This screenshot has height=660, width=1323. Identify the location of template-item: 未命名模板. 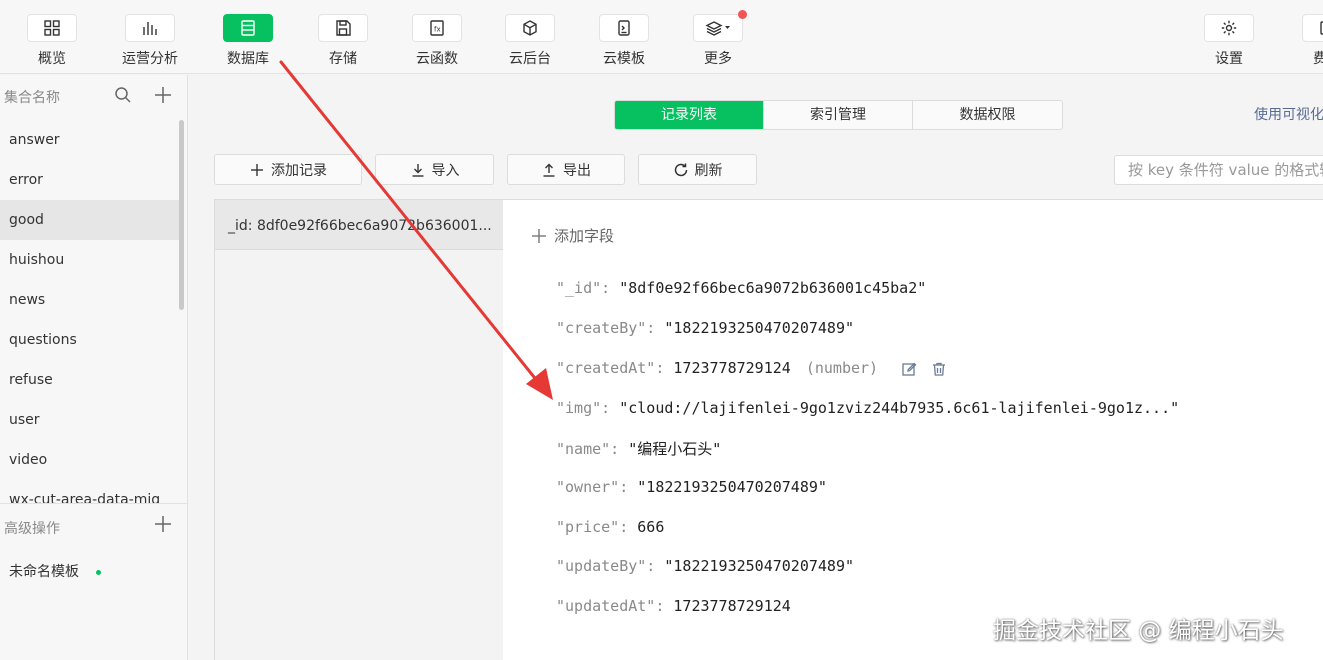
(44, 571).